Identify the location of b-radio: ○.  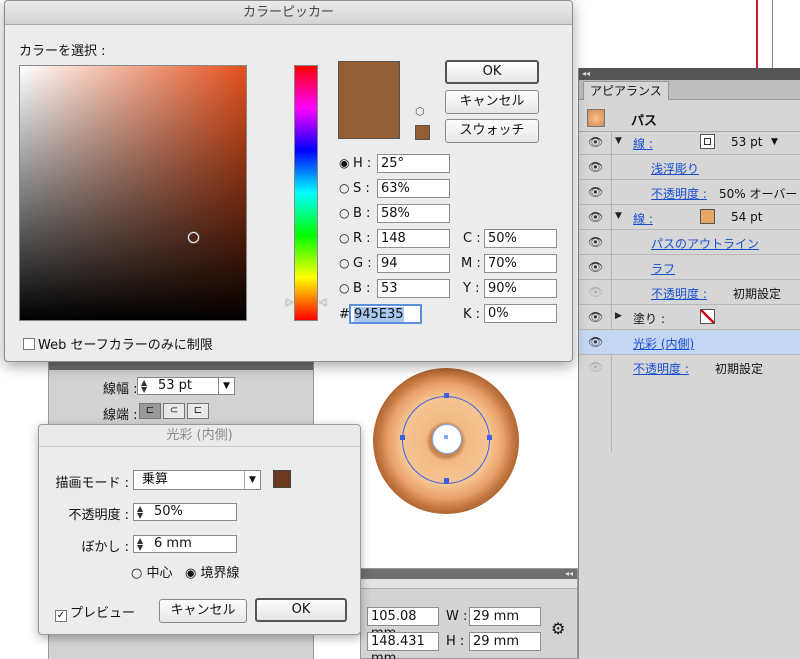
(344, 213).